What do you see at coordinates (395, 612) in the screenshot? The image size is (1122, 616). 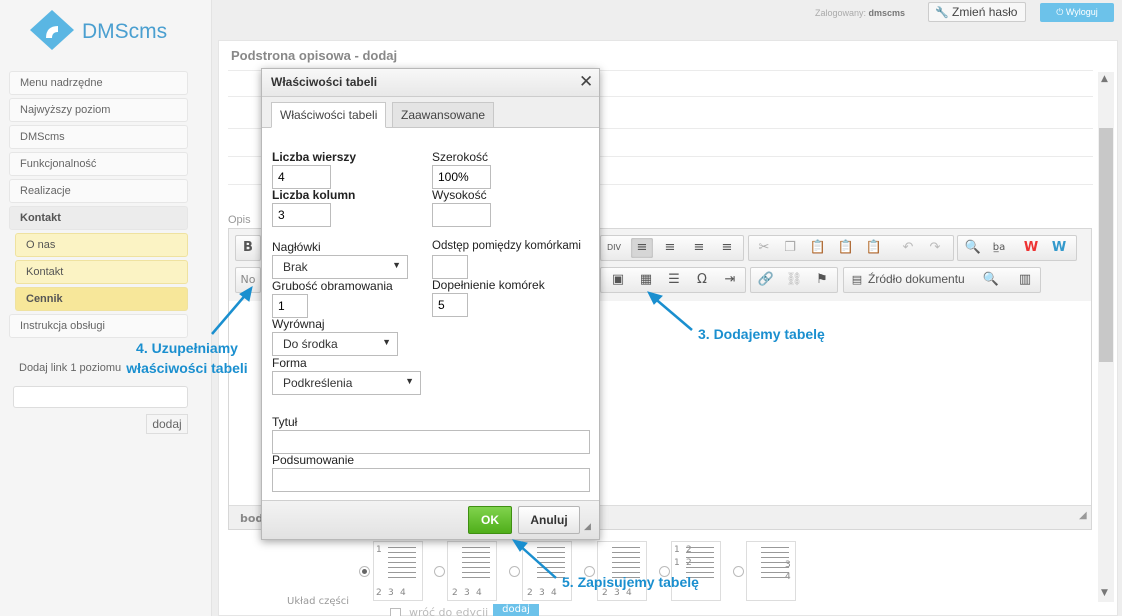 I see `back-to-edit-checkbox` at bounding box center [395, 612].